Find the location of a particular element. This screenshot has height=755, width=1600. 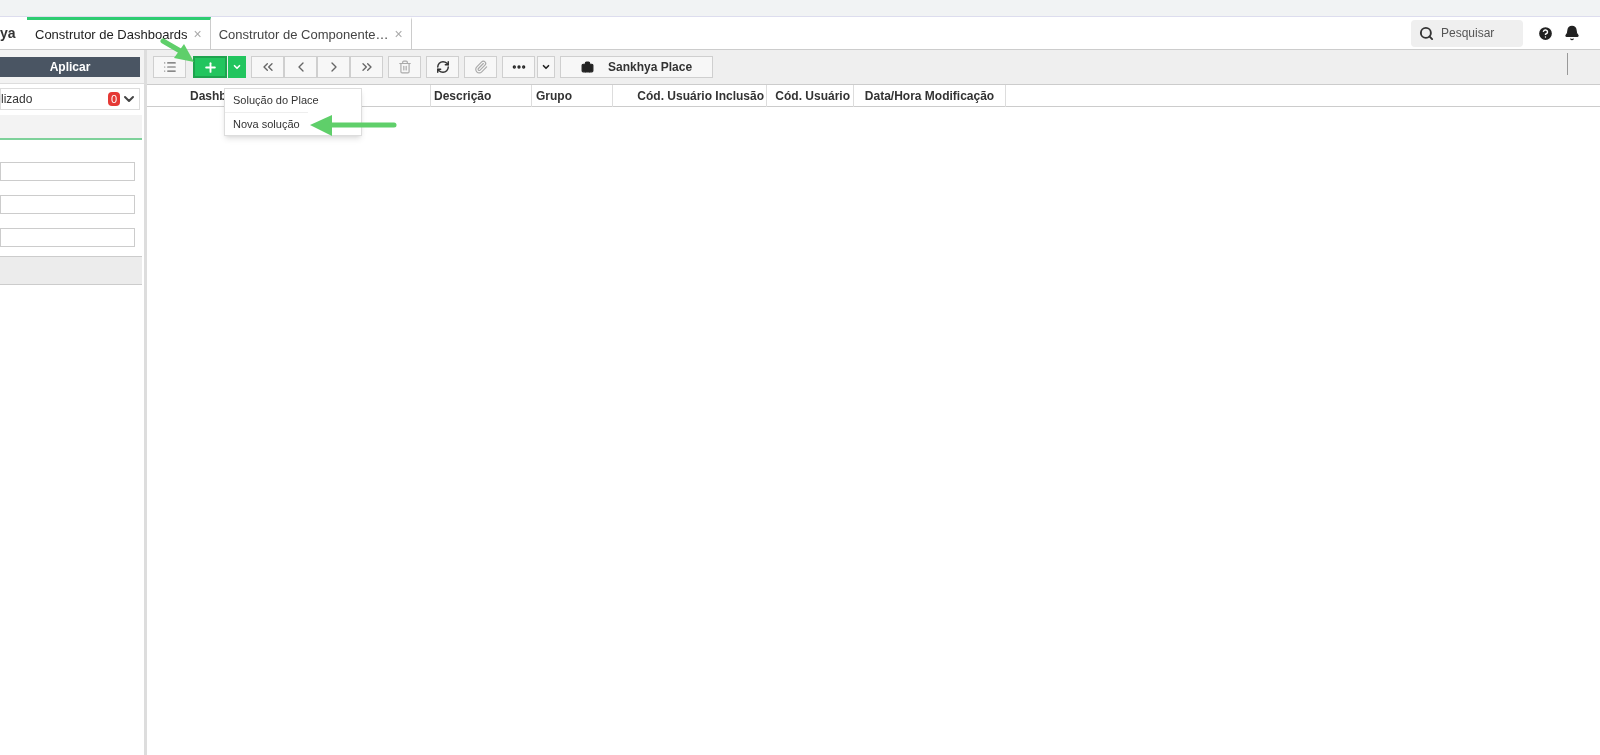

more-button is located at coordinates (518, 67).